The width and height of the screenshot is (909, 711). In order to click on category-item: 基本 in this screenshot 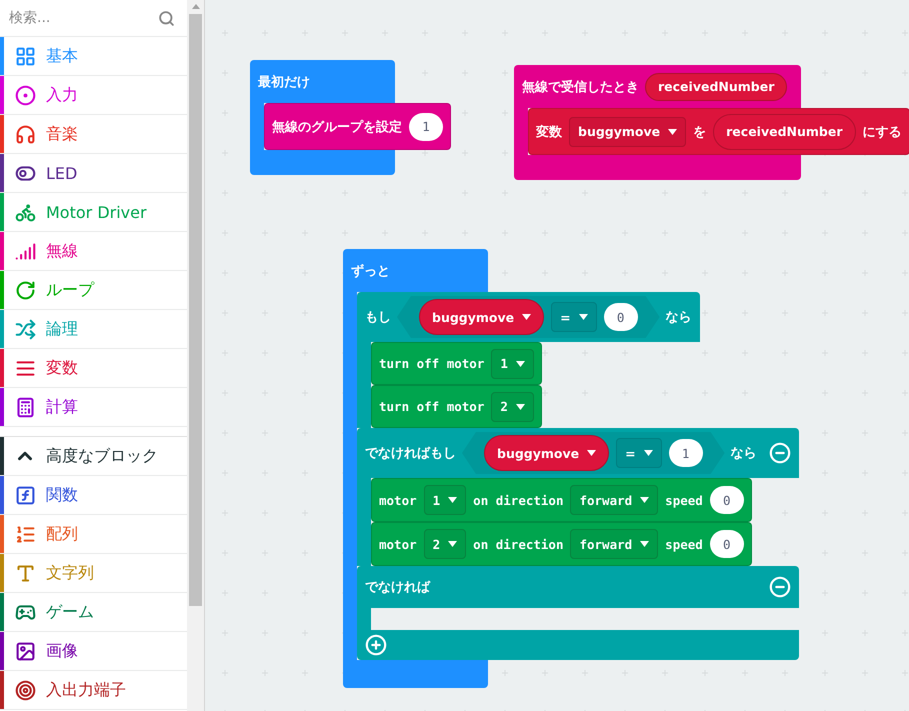, I will do `click(93, 56)`.